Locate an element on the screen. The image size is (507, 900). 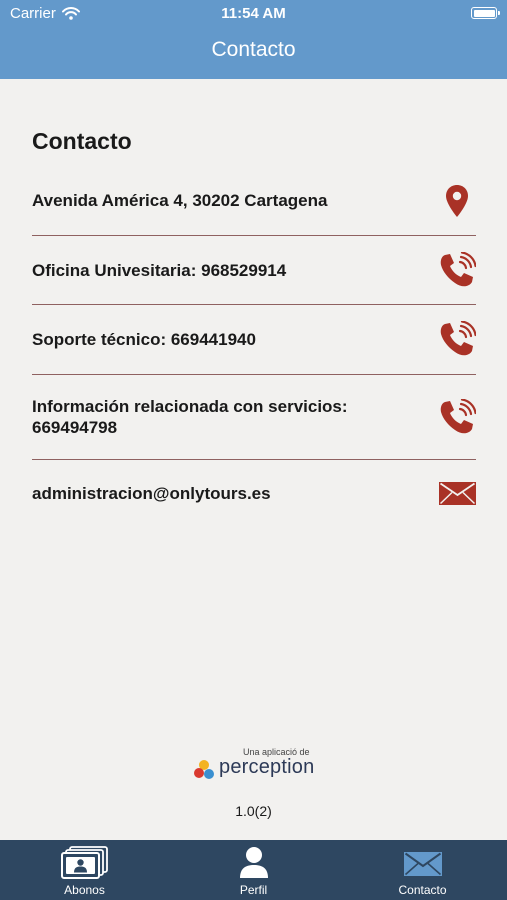
tab-abonos: Abonos is located at coordinates (84, 870).